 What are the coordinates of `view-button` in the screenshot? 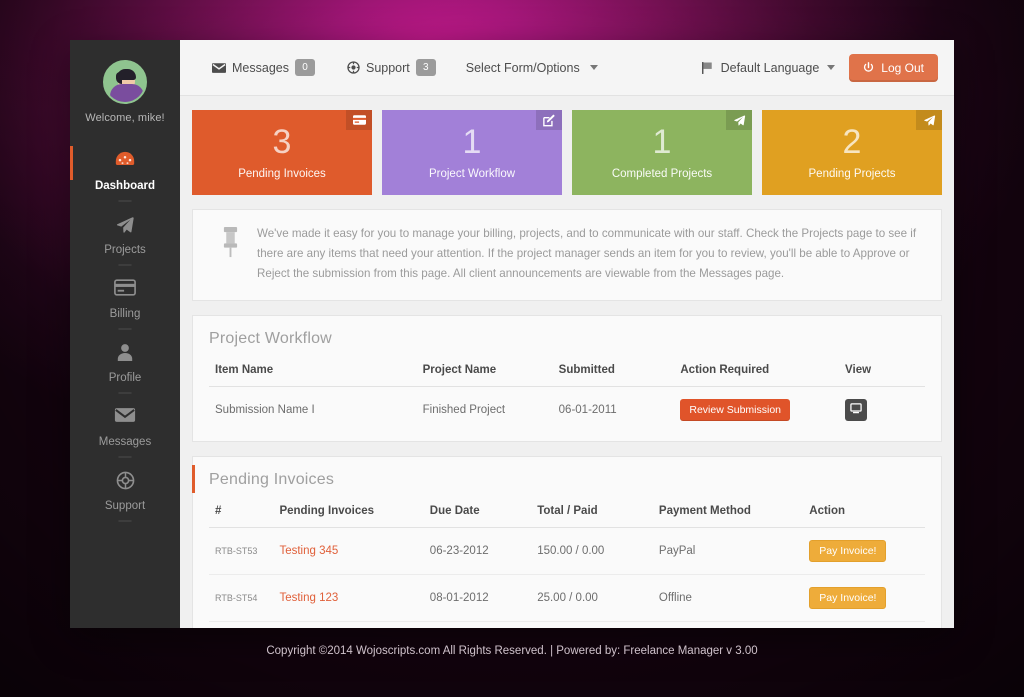 It's located at (856, 409).